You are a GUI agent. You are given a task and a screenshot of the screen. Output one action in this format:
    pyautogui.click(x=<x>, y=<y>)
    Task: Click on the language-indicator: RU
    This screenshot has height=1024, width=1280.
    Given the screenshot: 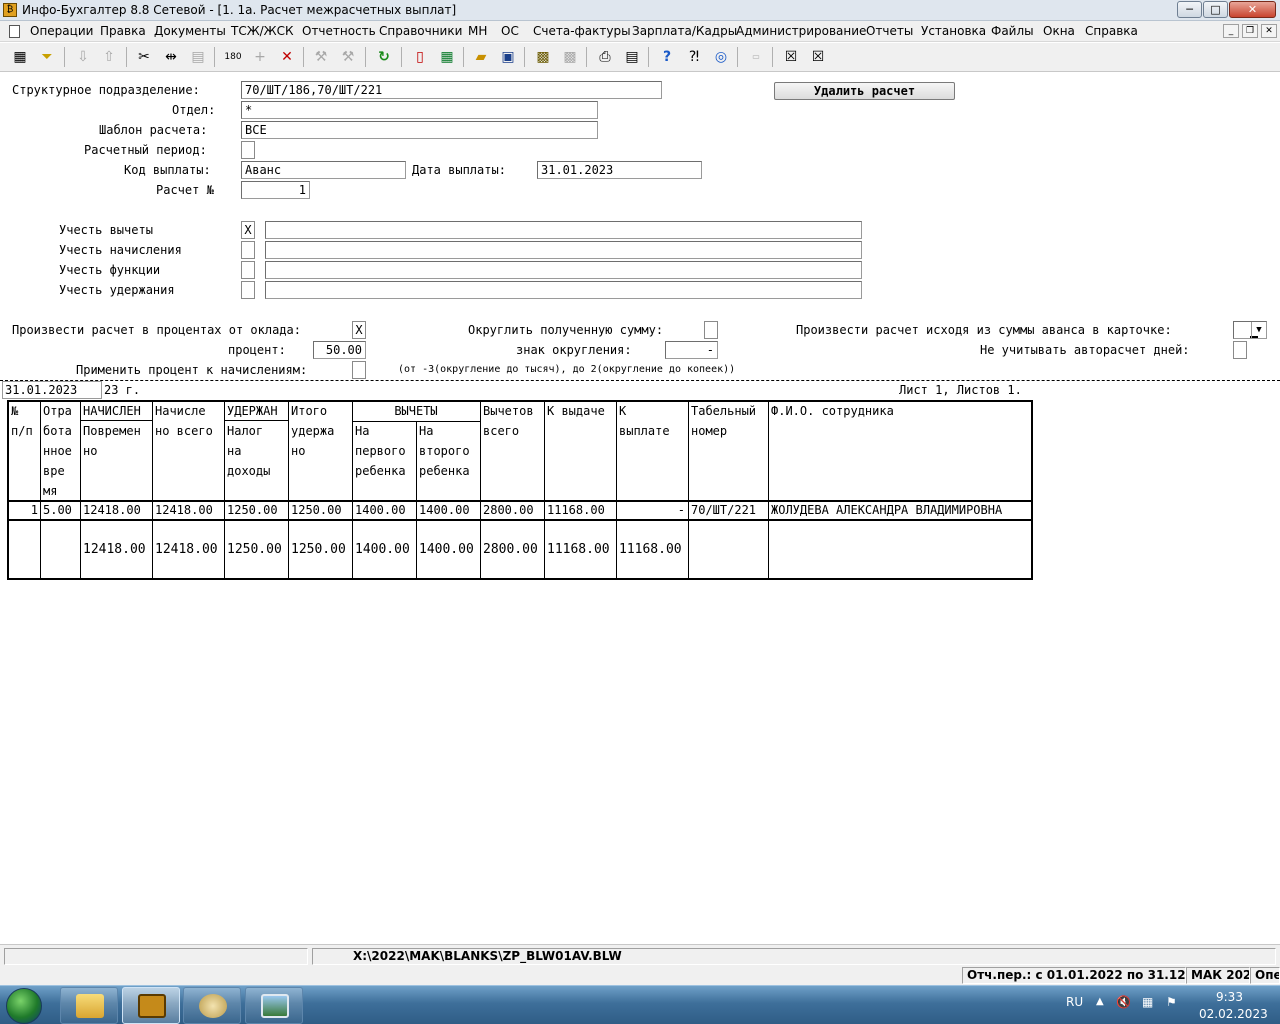 What is the action you would take?
    pyautogui.click(x=1074, y=1002)
    